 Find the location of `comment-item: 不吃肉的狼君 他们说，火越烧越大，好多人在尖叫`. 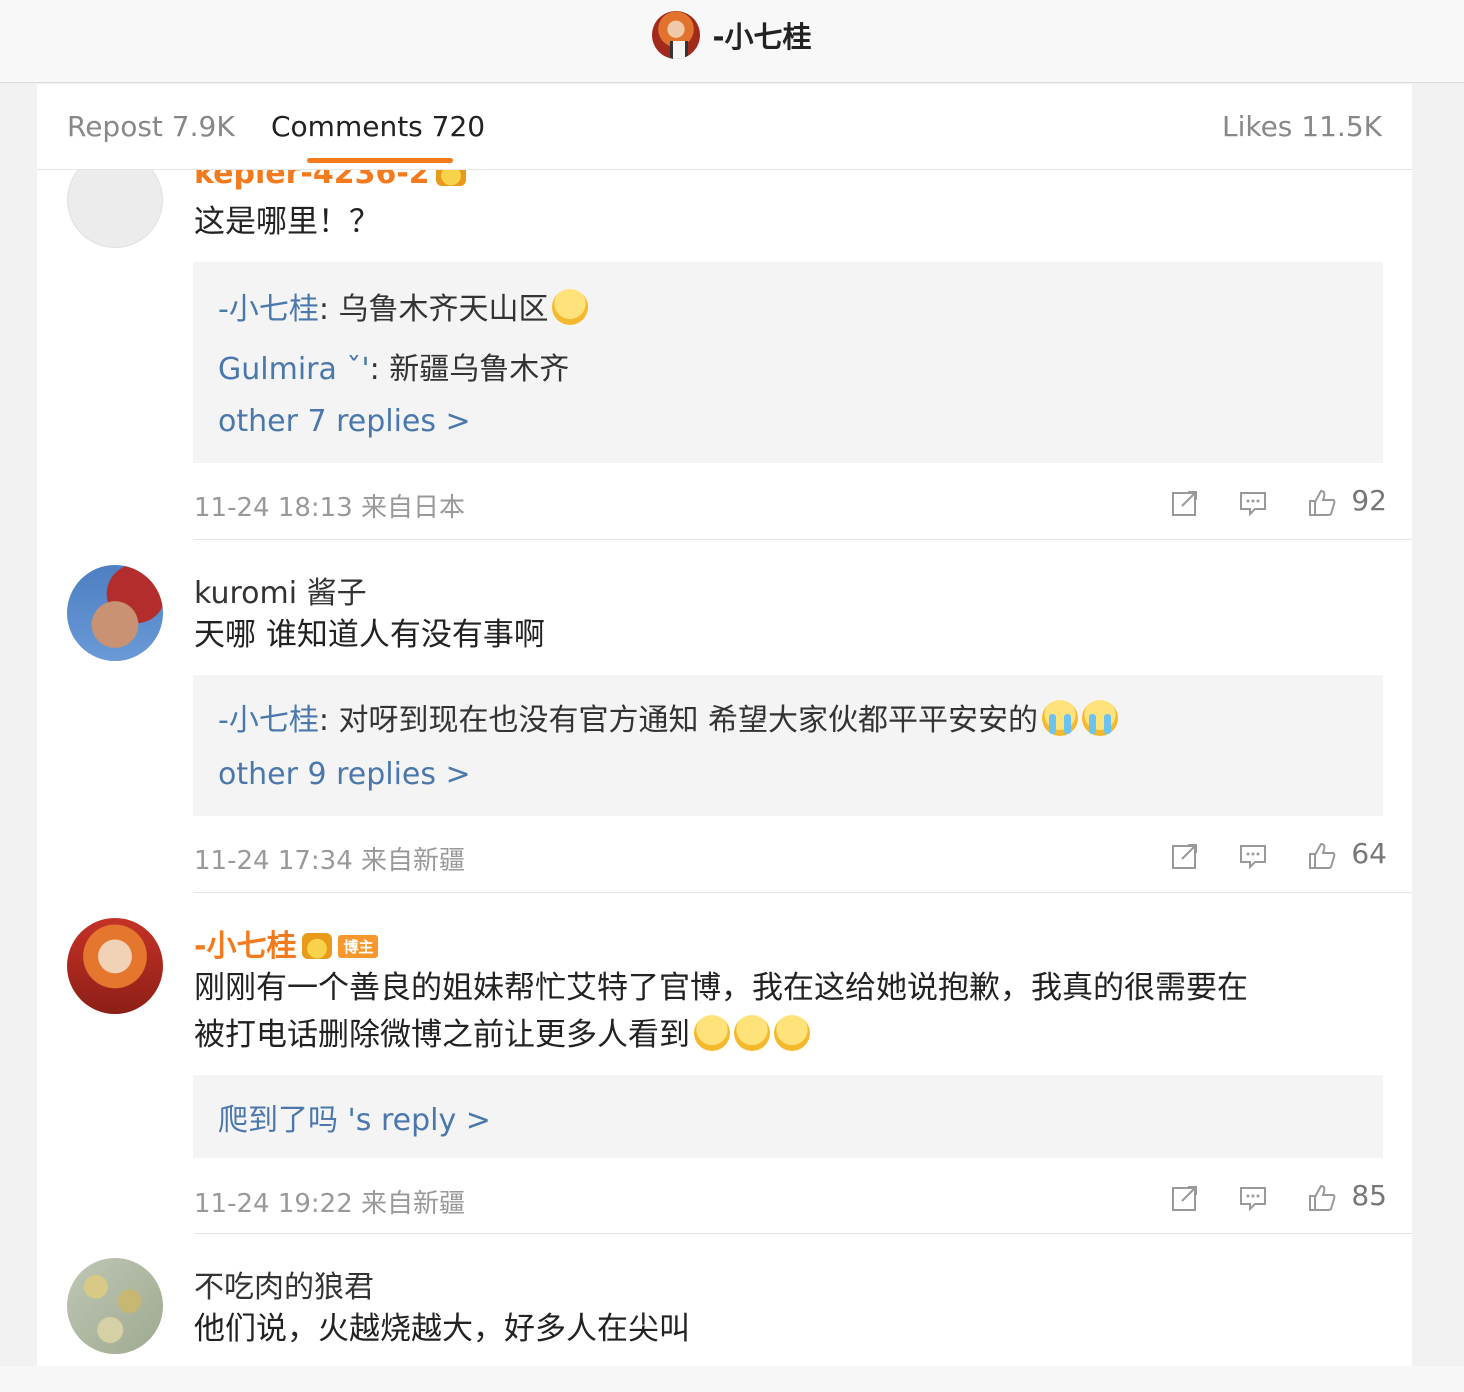

comment-item: 不吃肉的狼君 他们说，火越烧越大，好多人在尖叫 is located at coordinates (724, 1300).